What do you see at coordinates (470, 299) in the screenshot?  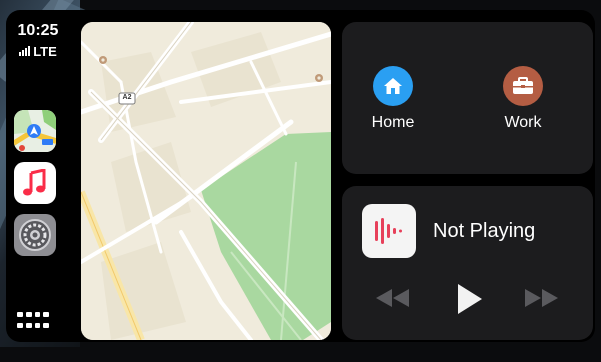 I see `play-icon` at bounding box center [470, 299].